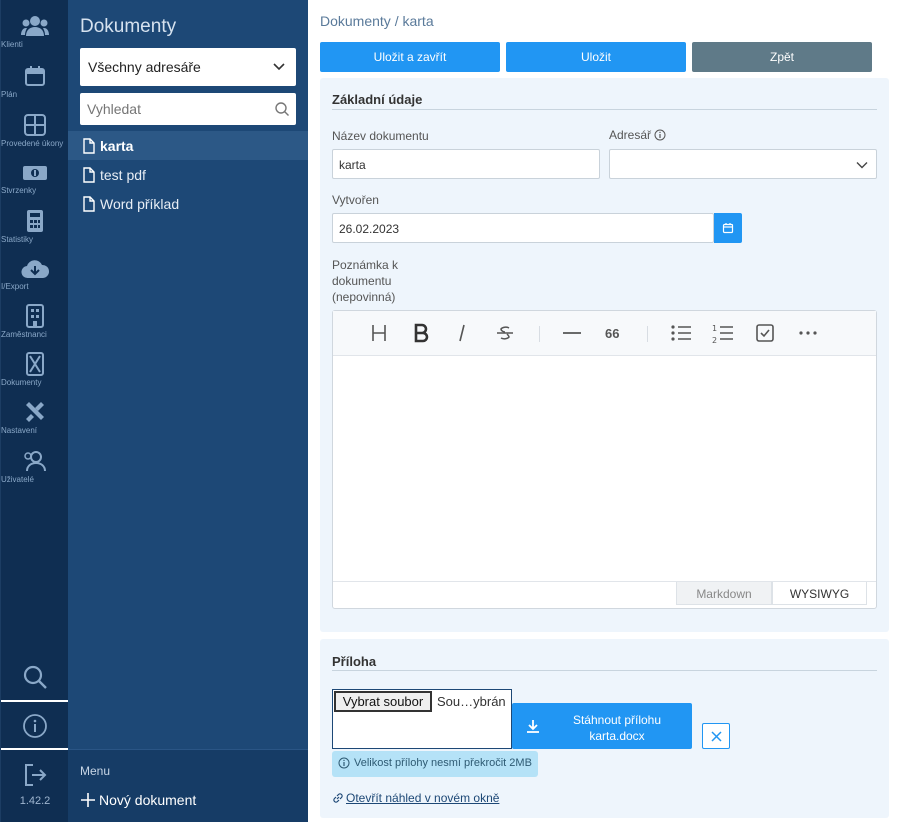 The height and width of the screenshot is (822, 897). Describe the element at coordinates (714, 340) in the screenshot. I see `svg-text: 2` at that location.